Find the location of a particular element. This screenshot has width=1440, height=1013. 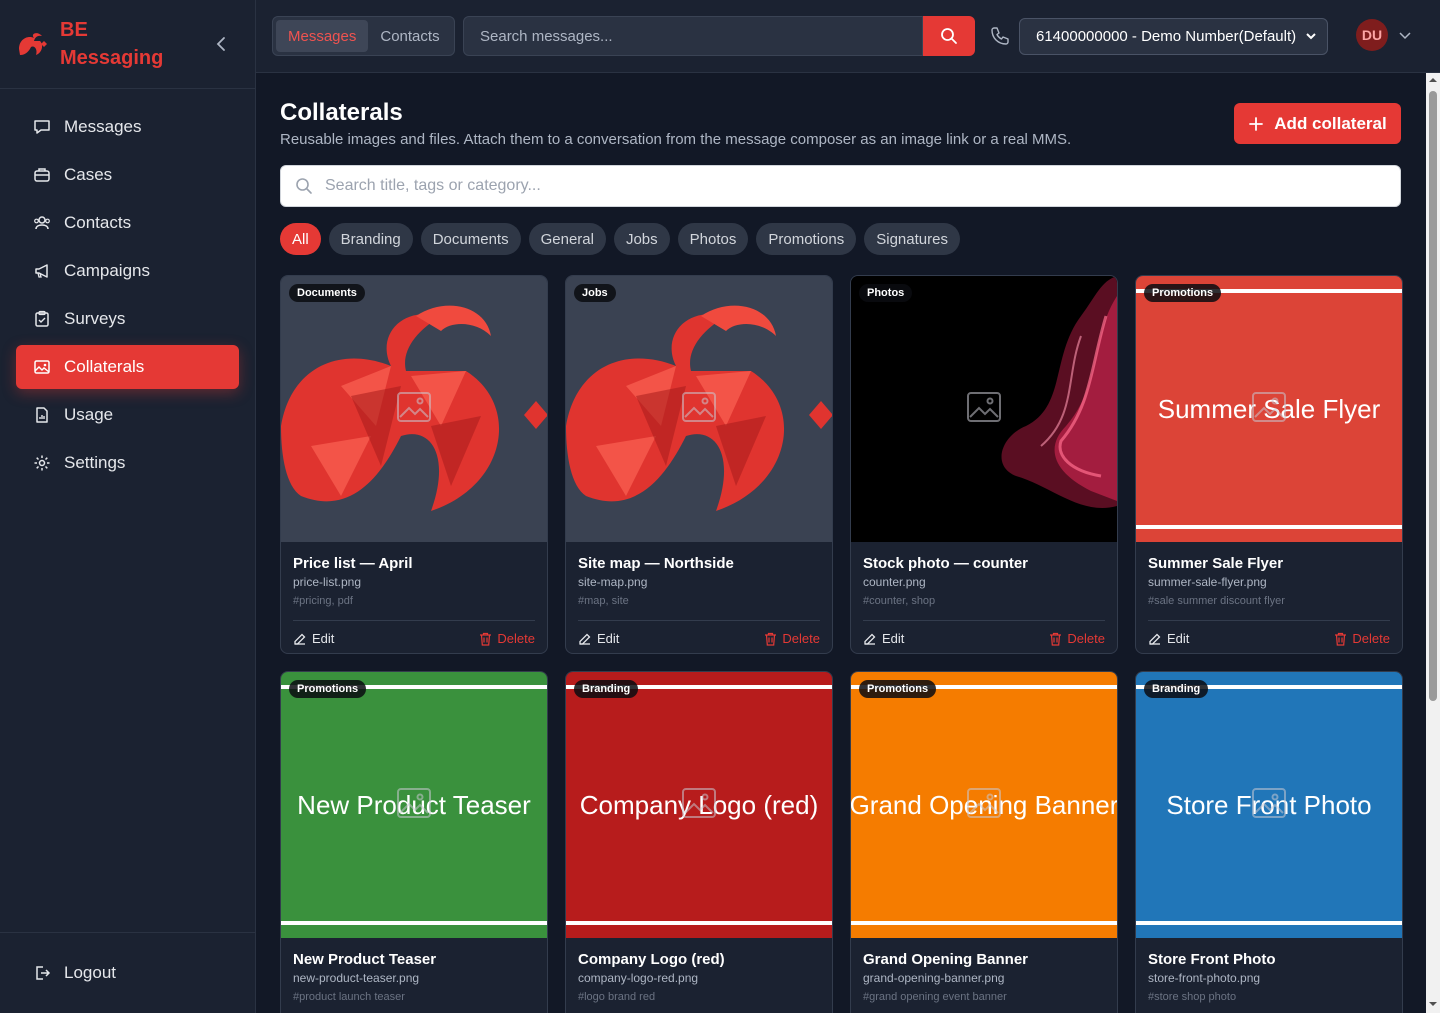

tab-contacts: Contacts is located at coordinates (409, 36).